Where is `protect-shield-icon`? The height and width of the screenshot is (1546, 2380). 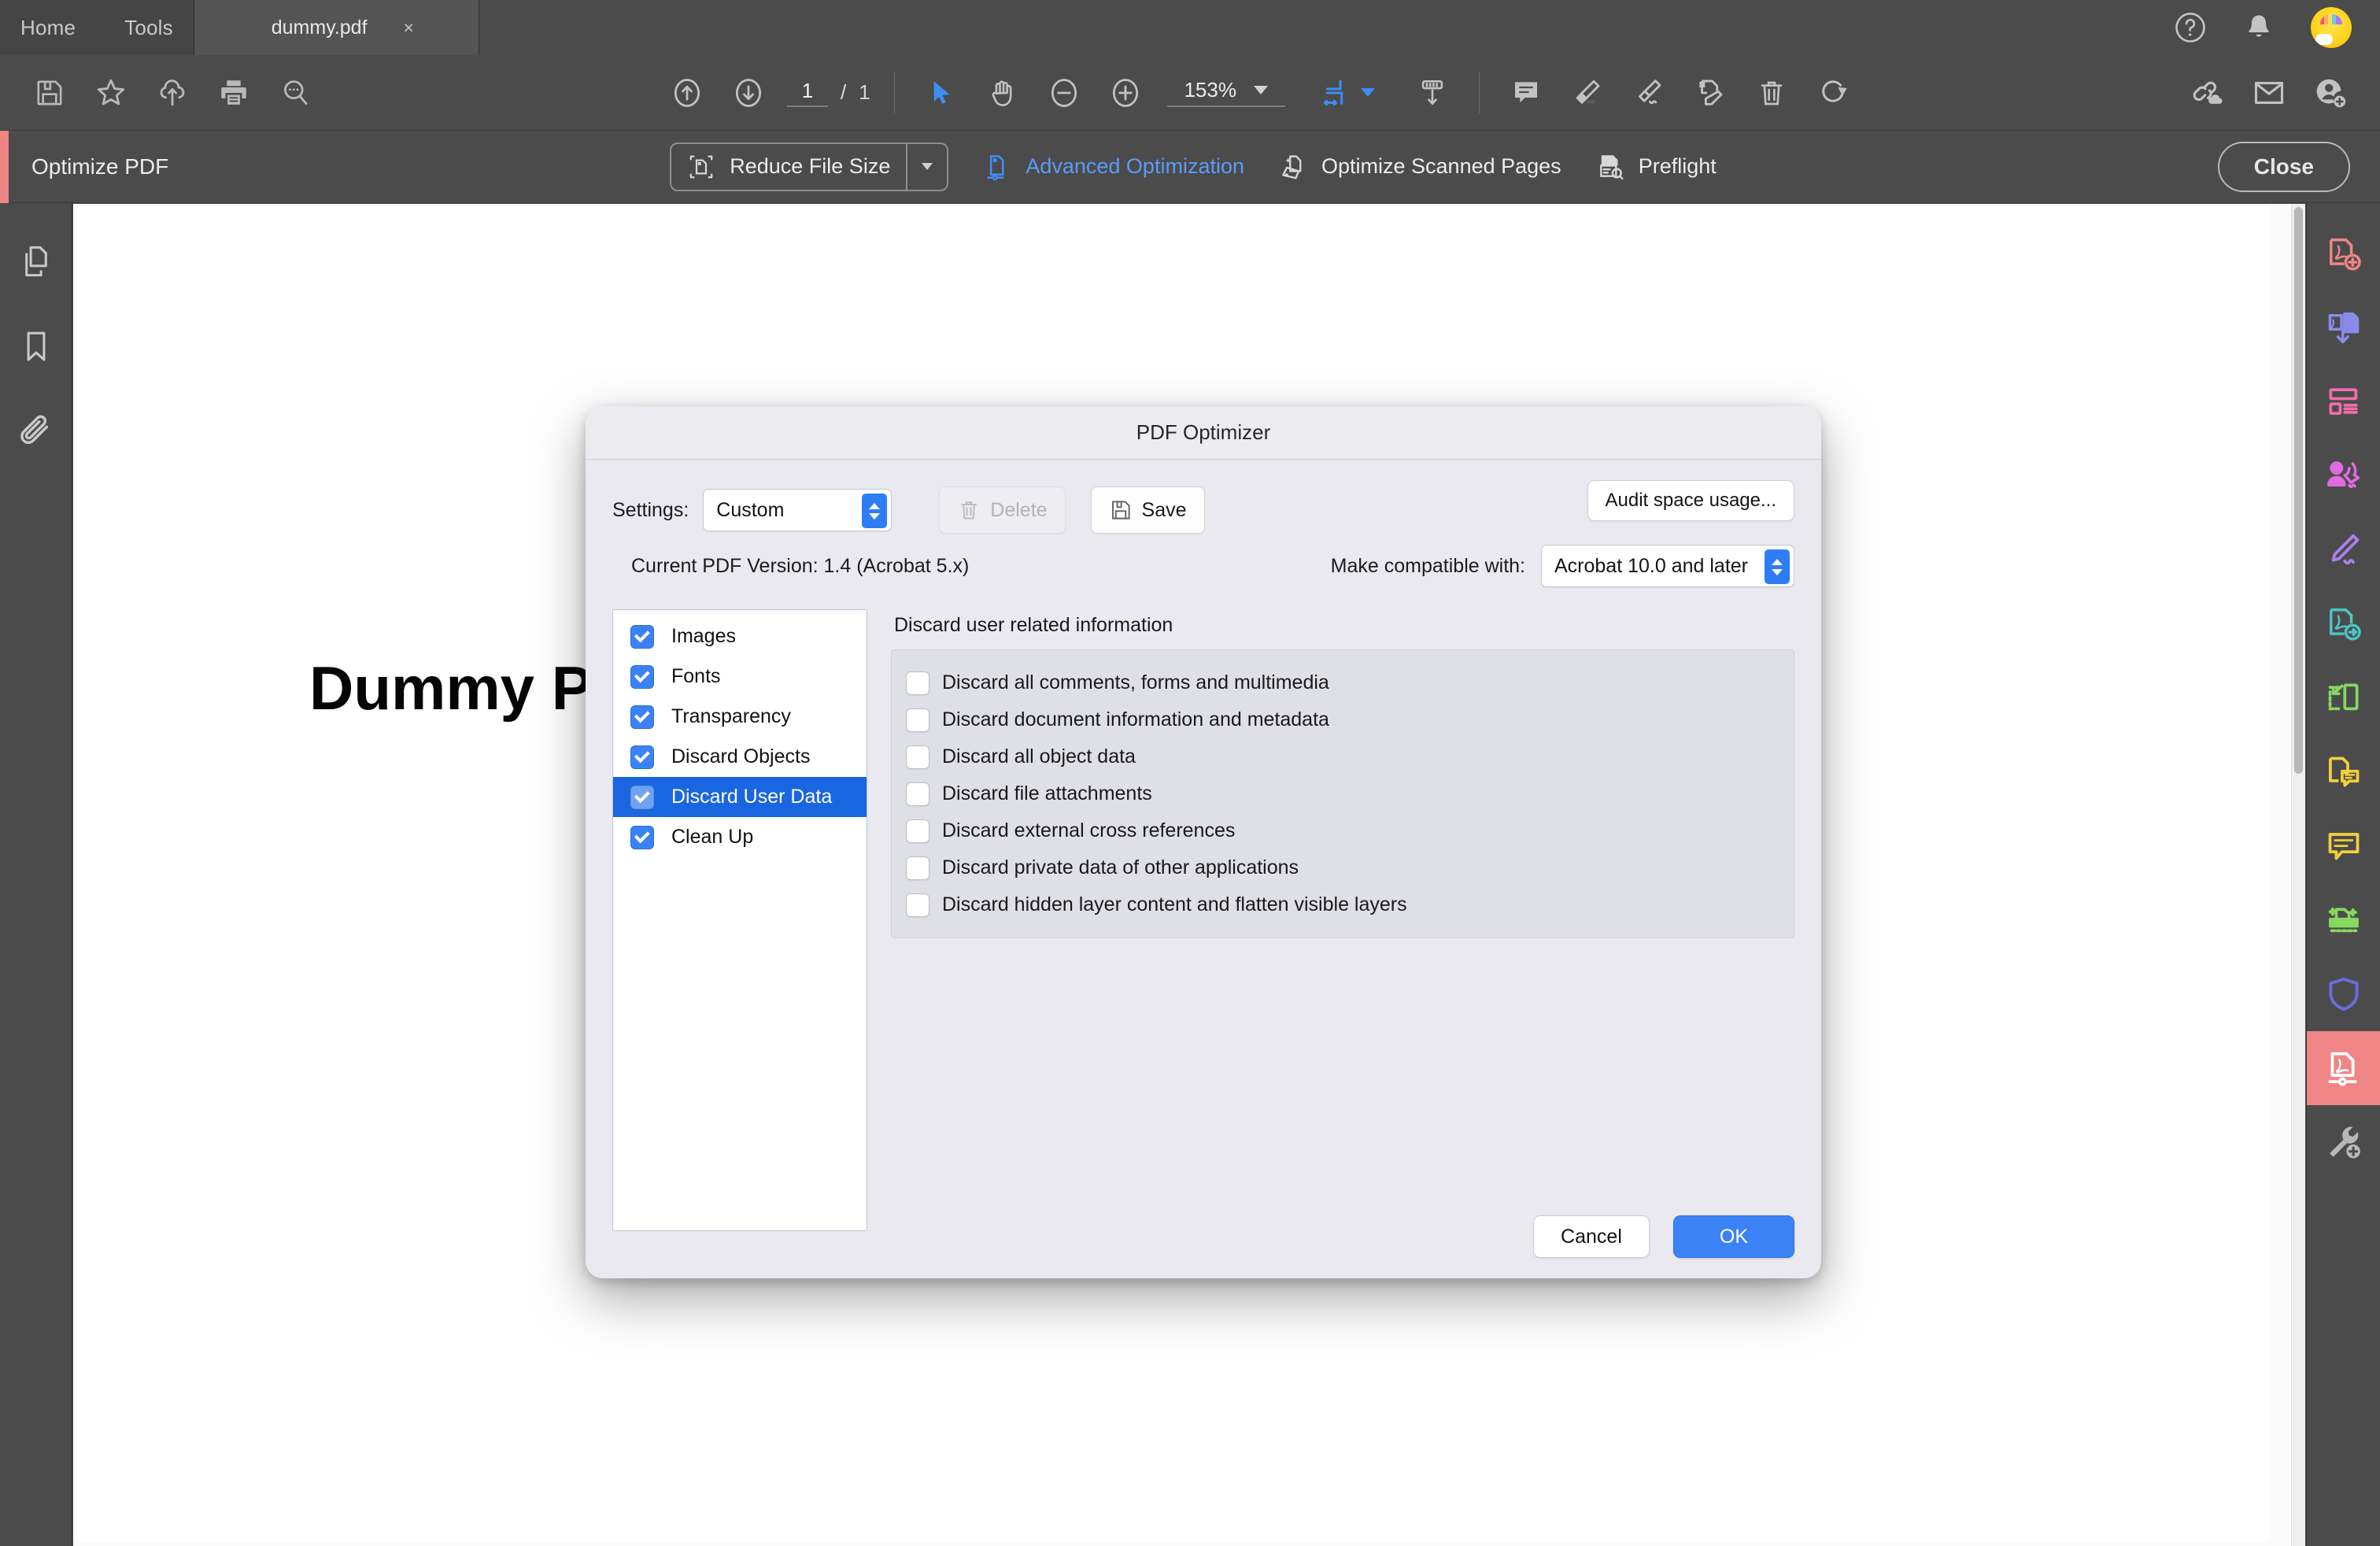
protect-shield-icon is located at coordinates (2343, 994).